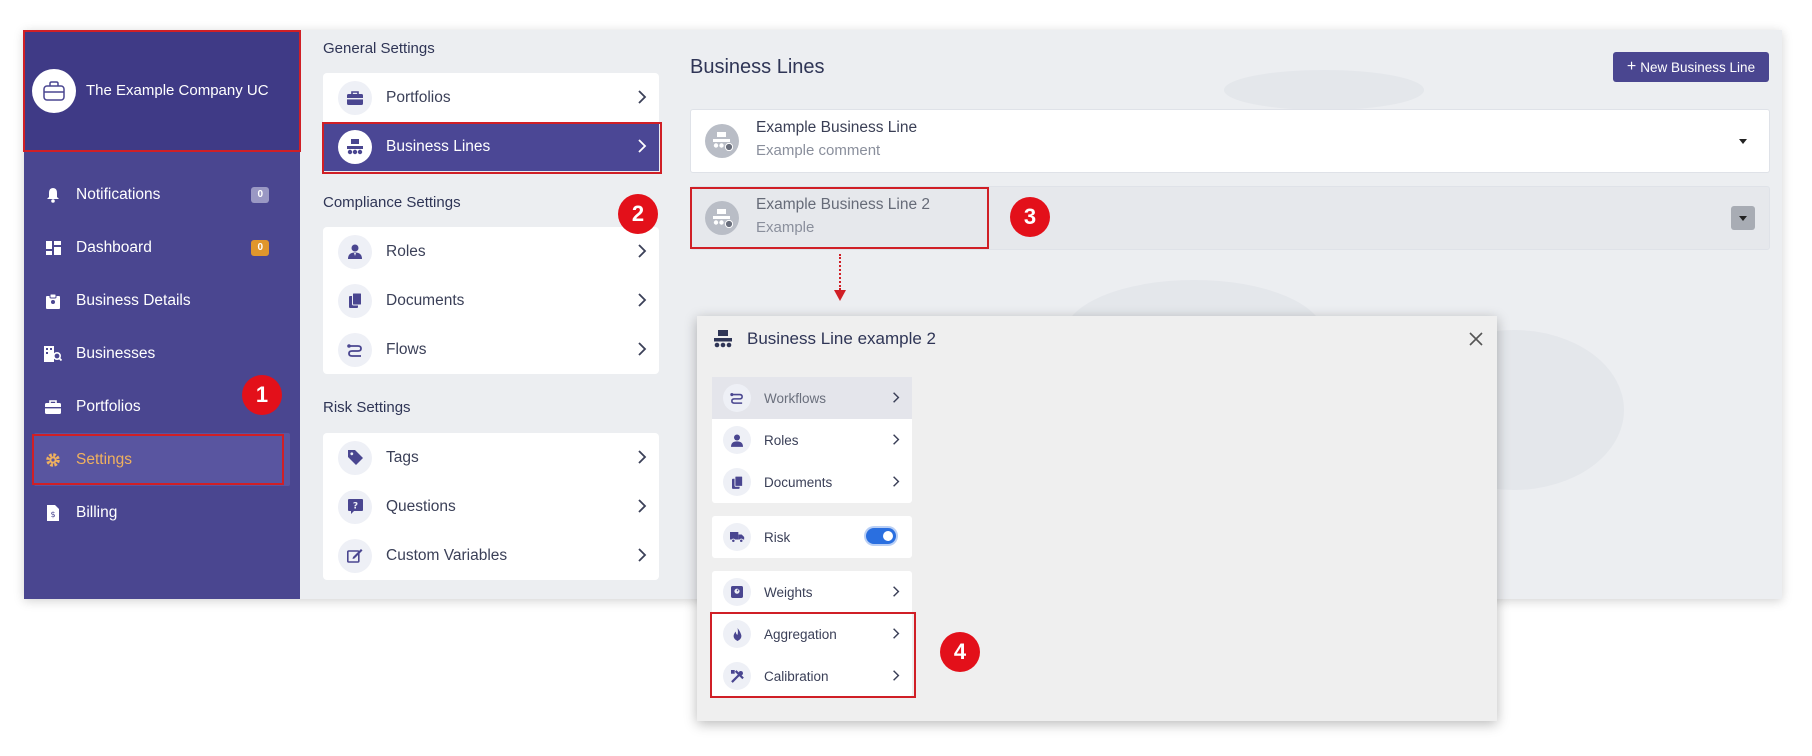 Image resolution: width=1812 pixels, height=756 pixels. What do you see at coordinates (162, 512) in the screenshot?
I see `sidebar-item-billing: $ Billing` at bounding box center [162, 512].